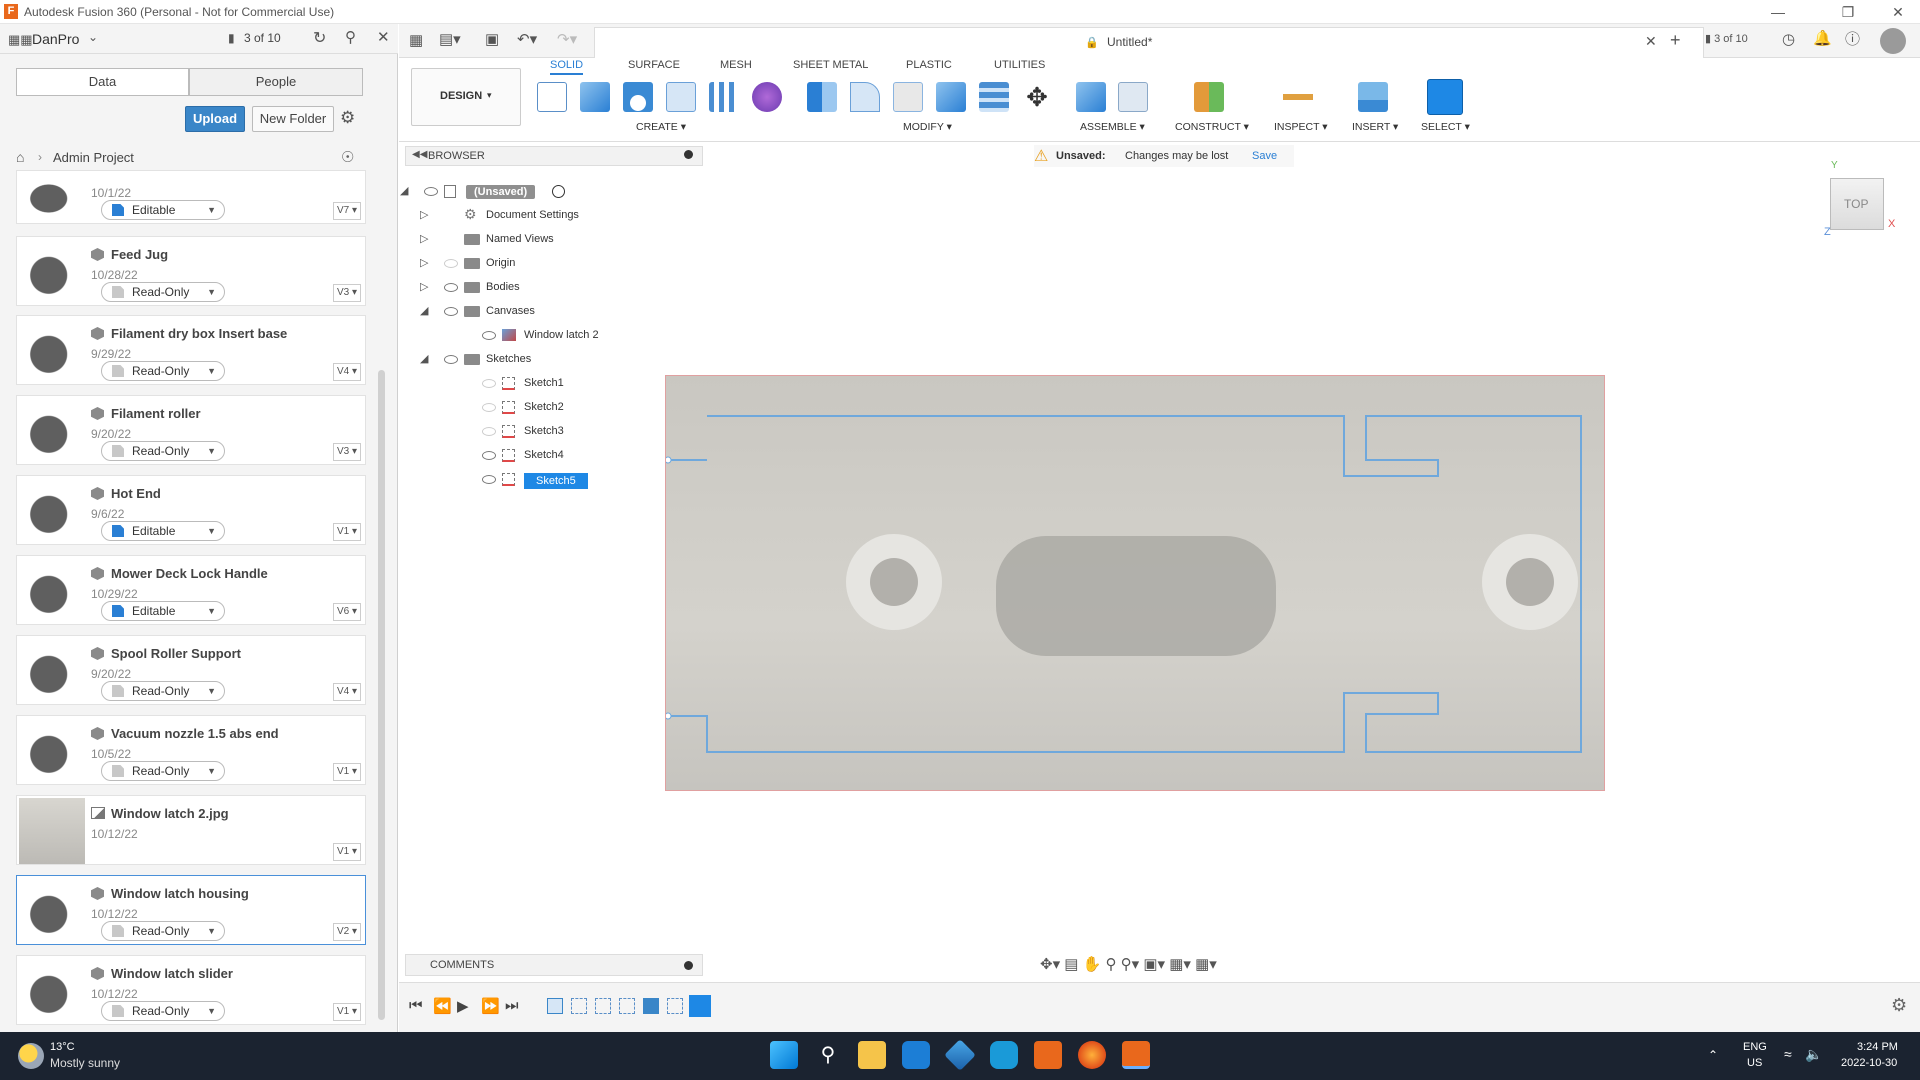  I want to click on browser-node-label: Sketch5, so click(556, 481).